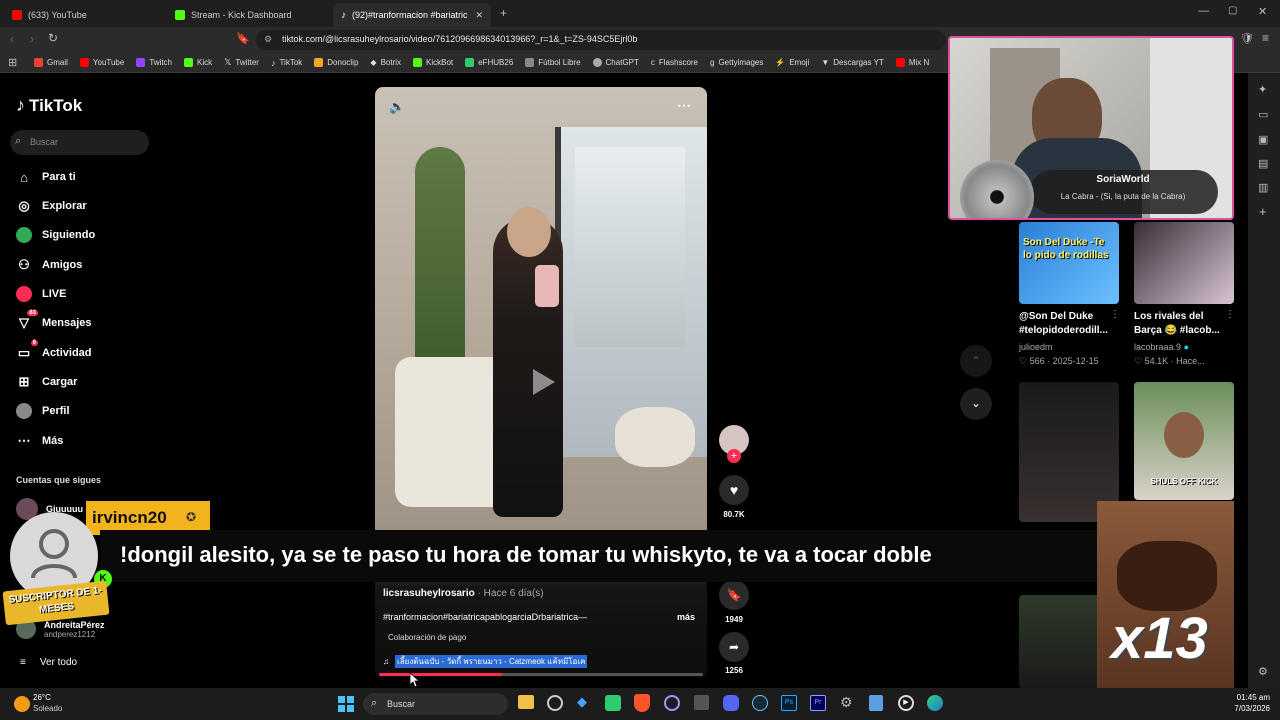  Describe the element at coordinates (102, 62) in the screenshot. I see `bookmark-youtube: YouTube` at that location.